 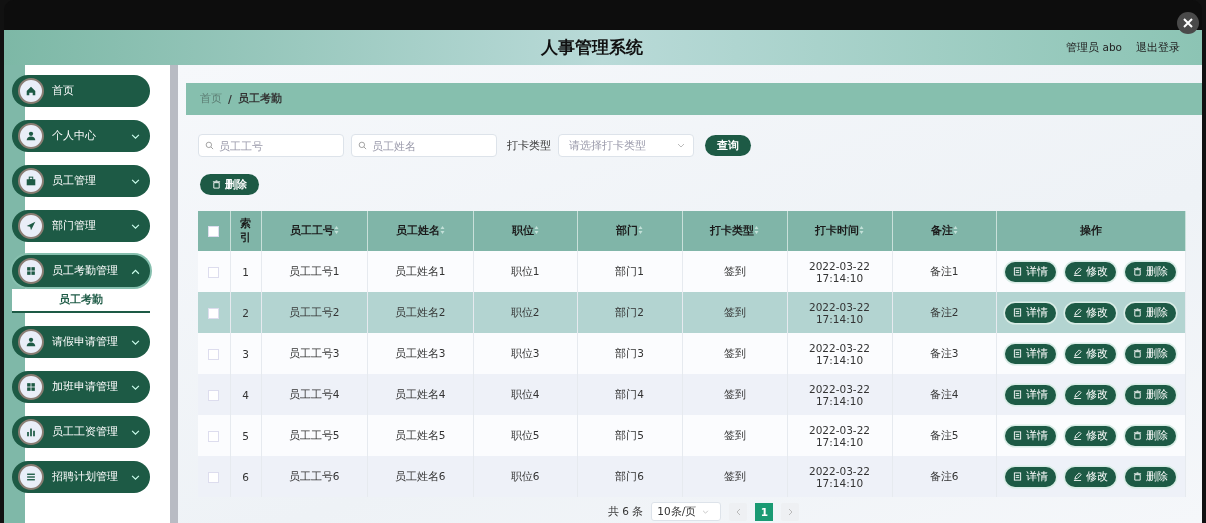 What do you see at coordinates (686, 511) in the screenshot?
I see `page-size-select: 10条/页` at bounding box center [686, 511].